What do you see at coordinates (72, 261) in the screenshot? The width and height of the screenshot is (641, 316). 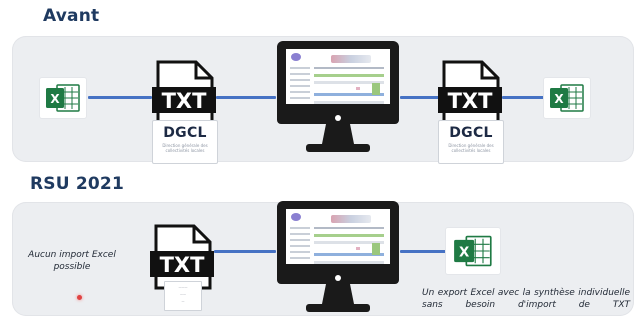 I see `no-excel-import-note: Aucun import Excel possible` at bounding box center [72, 261].